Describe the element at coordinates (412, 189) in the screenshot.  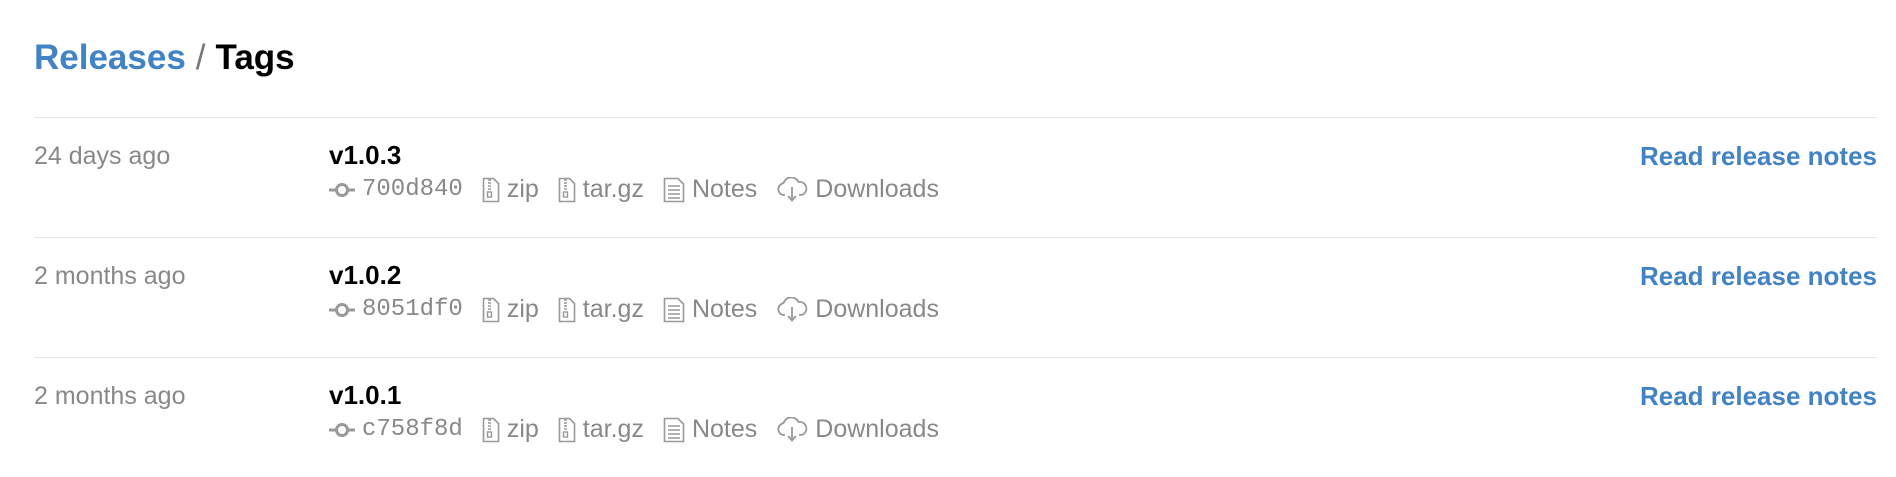
I see `commit-sha: 700d840` at that location.